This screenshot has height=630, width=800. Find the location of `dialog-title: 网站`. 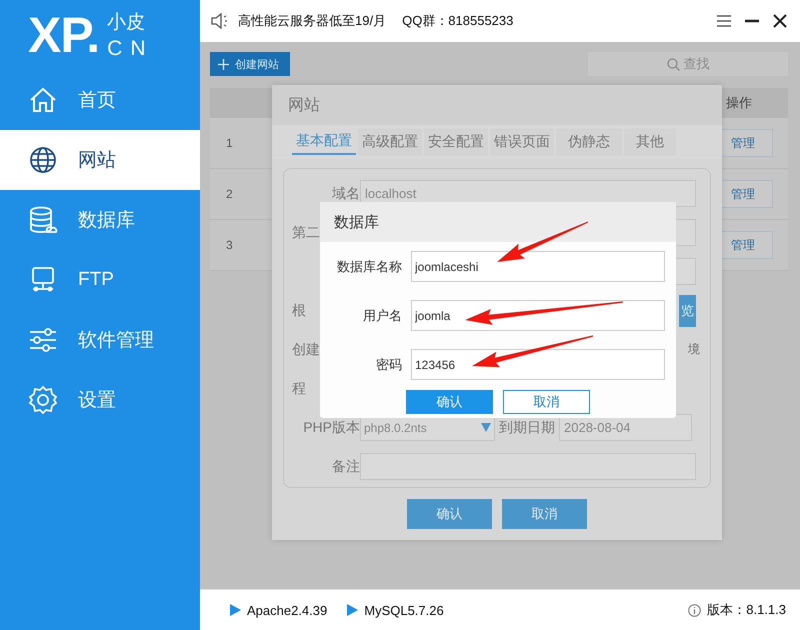

dialog-title: 网站 is located at coordinates (304, 106).